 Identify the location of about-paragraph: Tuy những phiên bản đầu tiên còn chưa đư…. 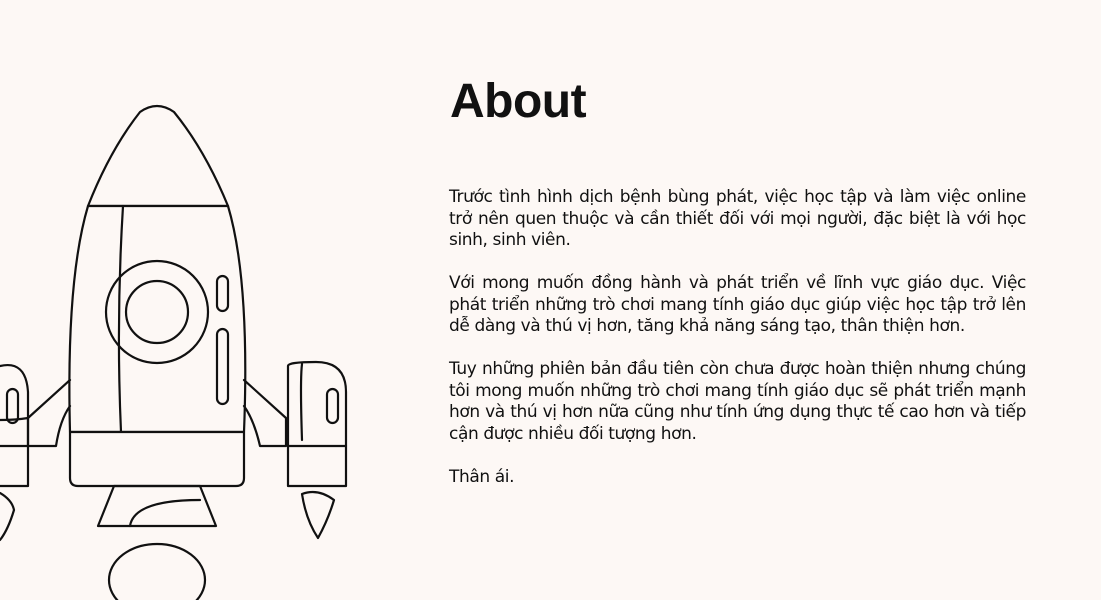
(737, 401).